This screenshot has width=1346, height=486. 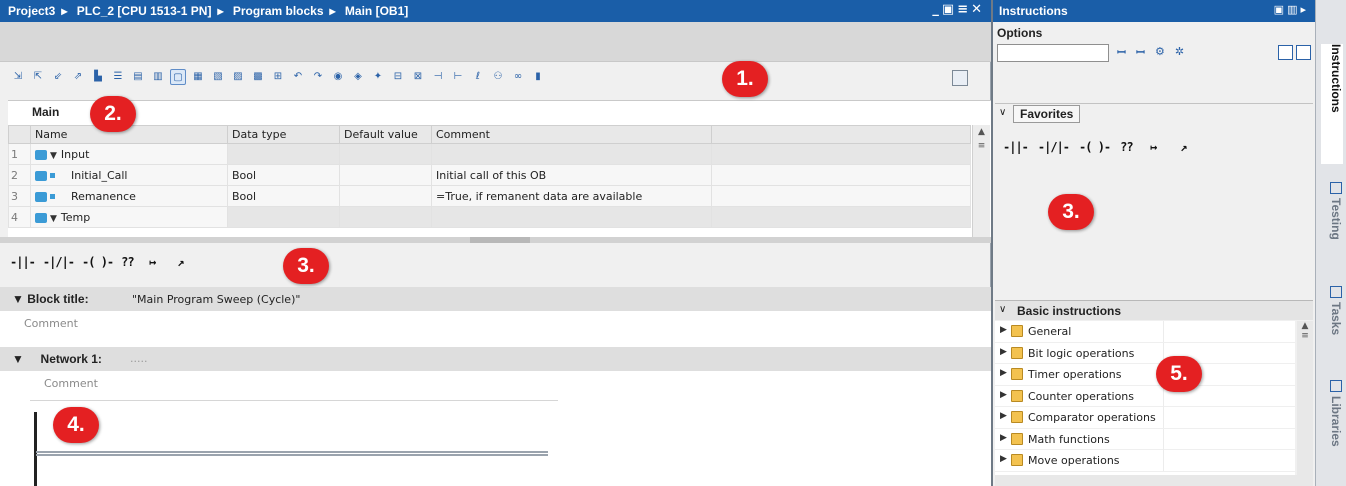 What do you see at coordinates (1145, 332) in the screenshot?
I see `list-item: ▶ General` at bounding box center [1145, 332].